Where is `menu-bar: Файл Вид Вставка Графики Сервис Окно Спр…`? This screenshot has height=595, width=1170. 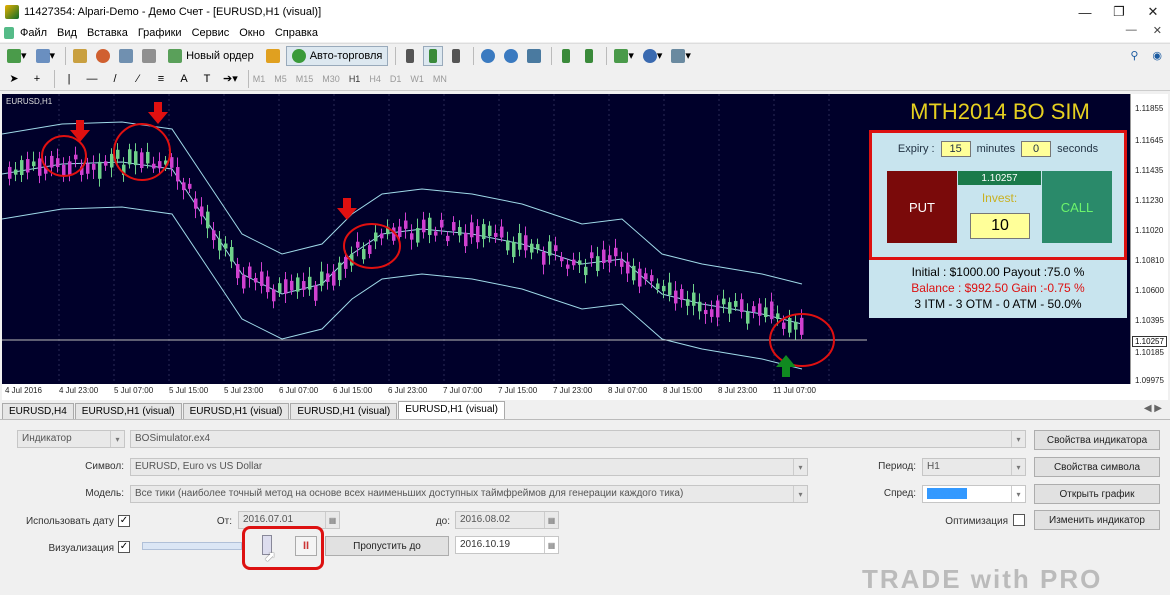
menu-bar: Файл Вид Вставка Графики Сервис Окно Спр… is located at coordinates (585, 33).